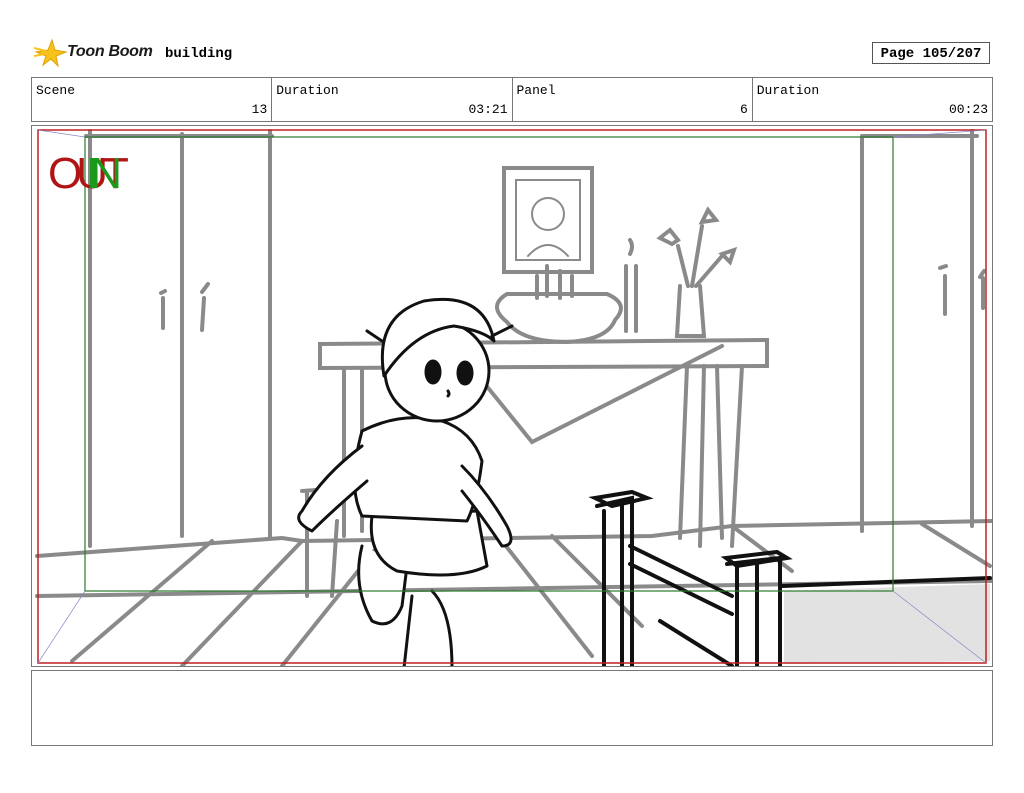 The image size is (1024, 793). What do you see at coordinates (307, 90) in the screenshot?
I see `scene-duration-label: Duration` at bounding box center [307, 90].